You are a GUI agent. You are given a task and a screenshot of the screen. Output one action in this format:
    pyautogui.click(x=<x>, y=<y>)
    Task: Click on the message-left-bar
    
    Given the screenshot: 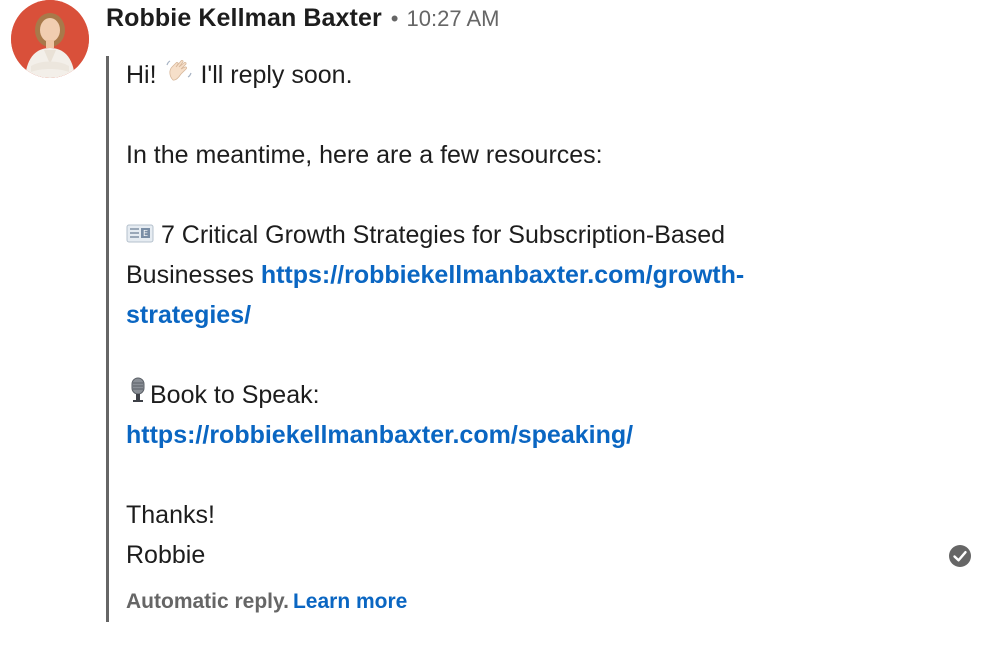 What is the action you would take?
    pyautogui.click(x=107, y=339)
    